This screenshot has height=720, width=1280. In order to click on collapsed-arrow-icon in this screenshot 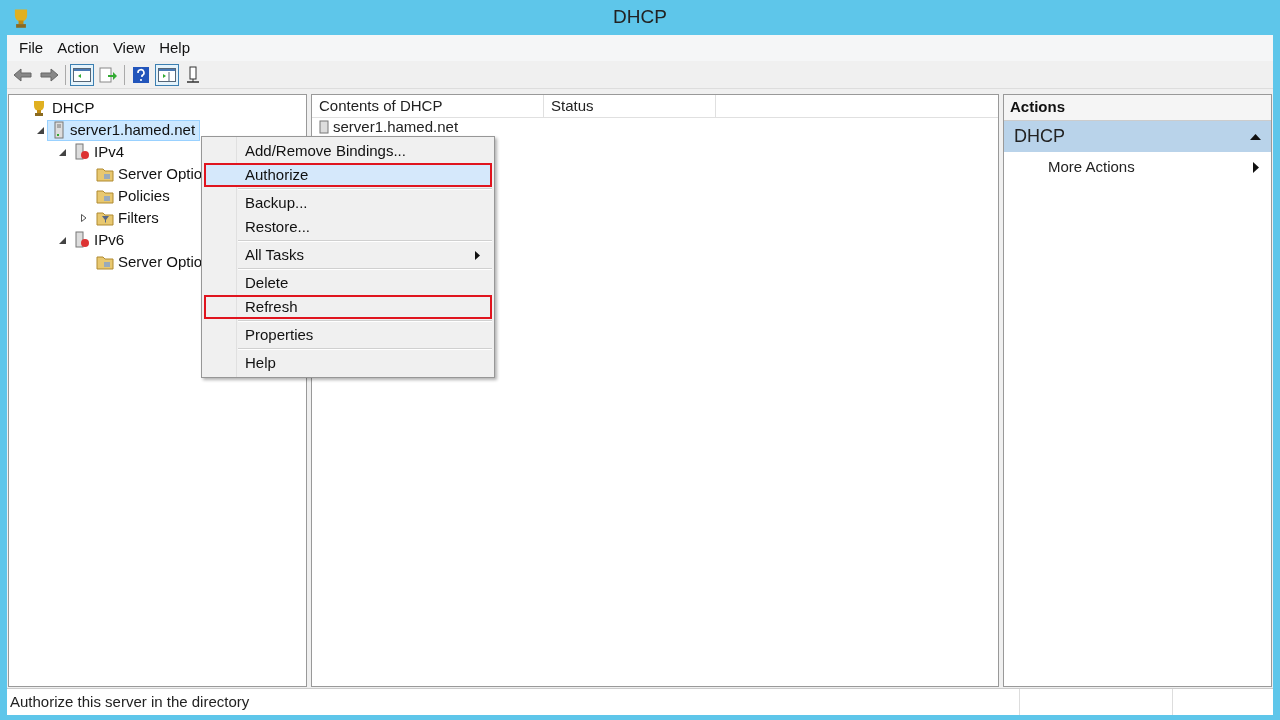, I will do `click(84, 218)`.